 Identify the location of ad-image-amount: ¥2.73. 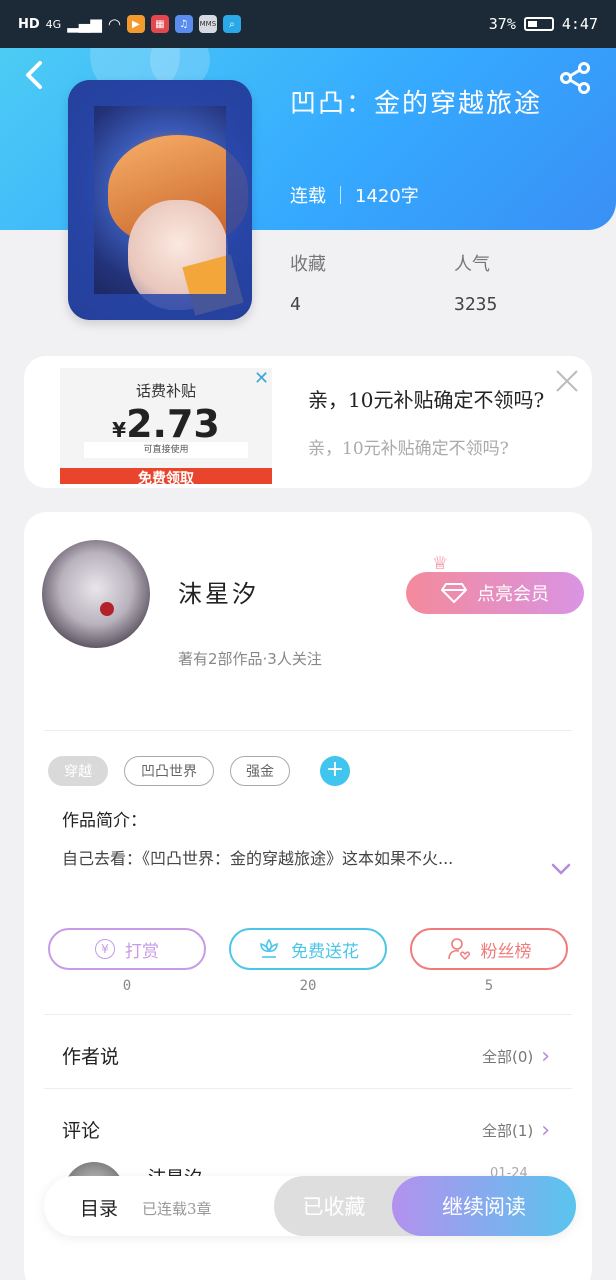
(166, 424).